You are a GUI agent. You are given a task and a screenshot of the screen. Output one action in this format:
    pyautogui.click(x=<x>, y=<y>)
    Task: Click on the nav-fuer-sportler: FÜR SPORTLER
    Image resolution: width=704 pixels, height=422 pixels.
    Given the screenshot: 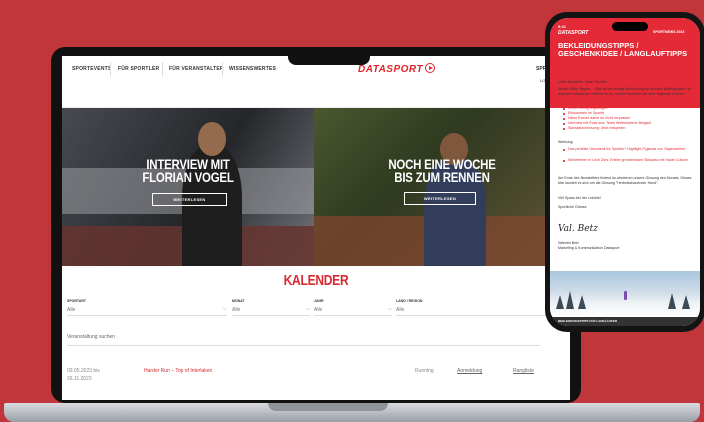 What is the action you would take?
    pyautogui.click(x=138, y=69)
    